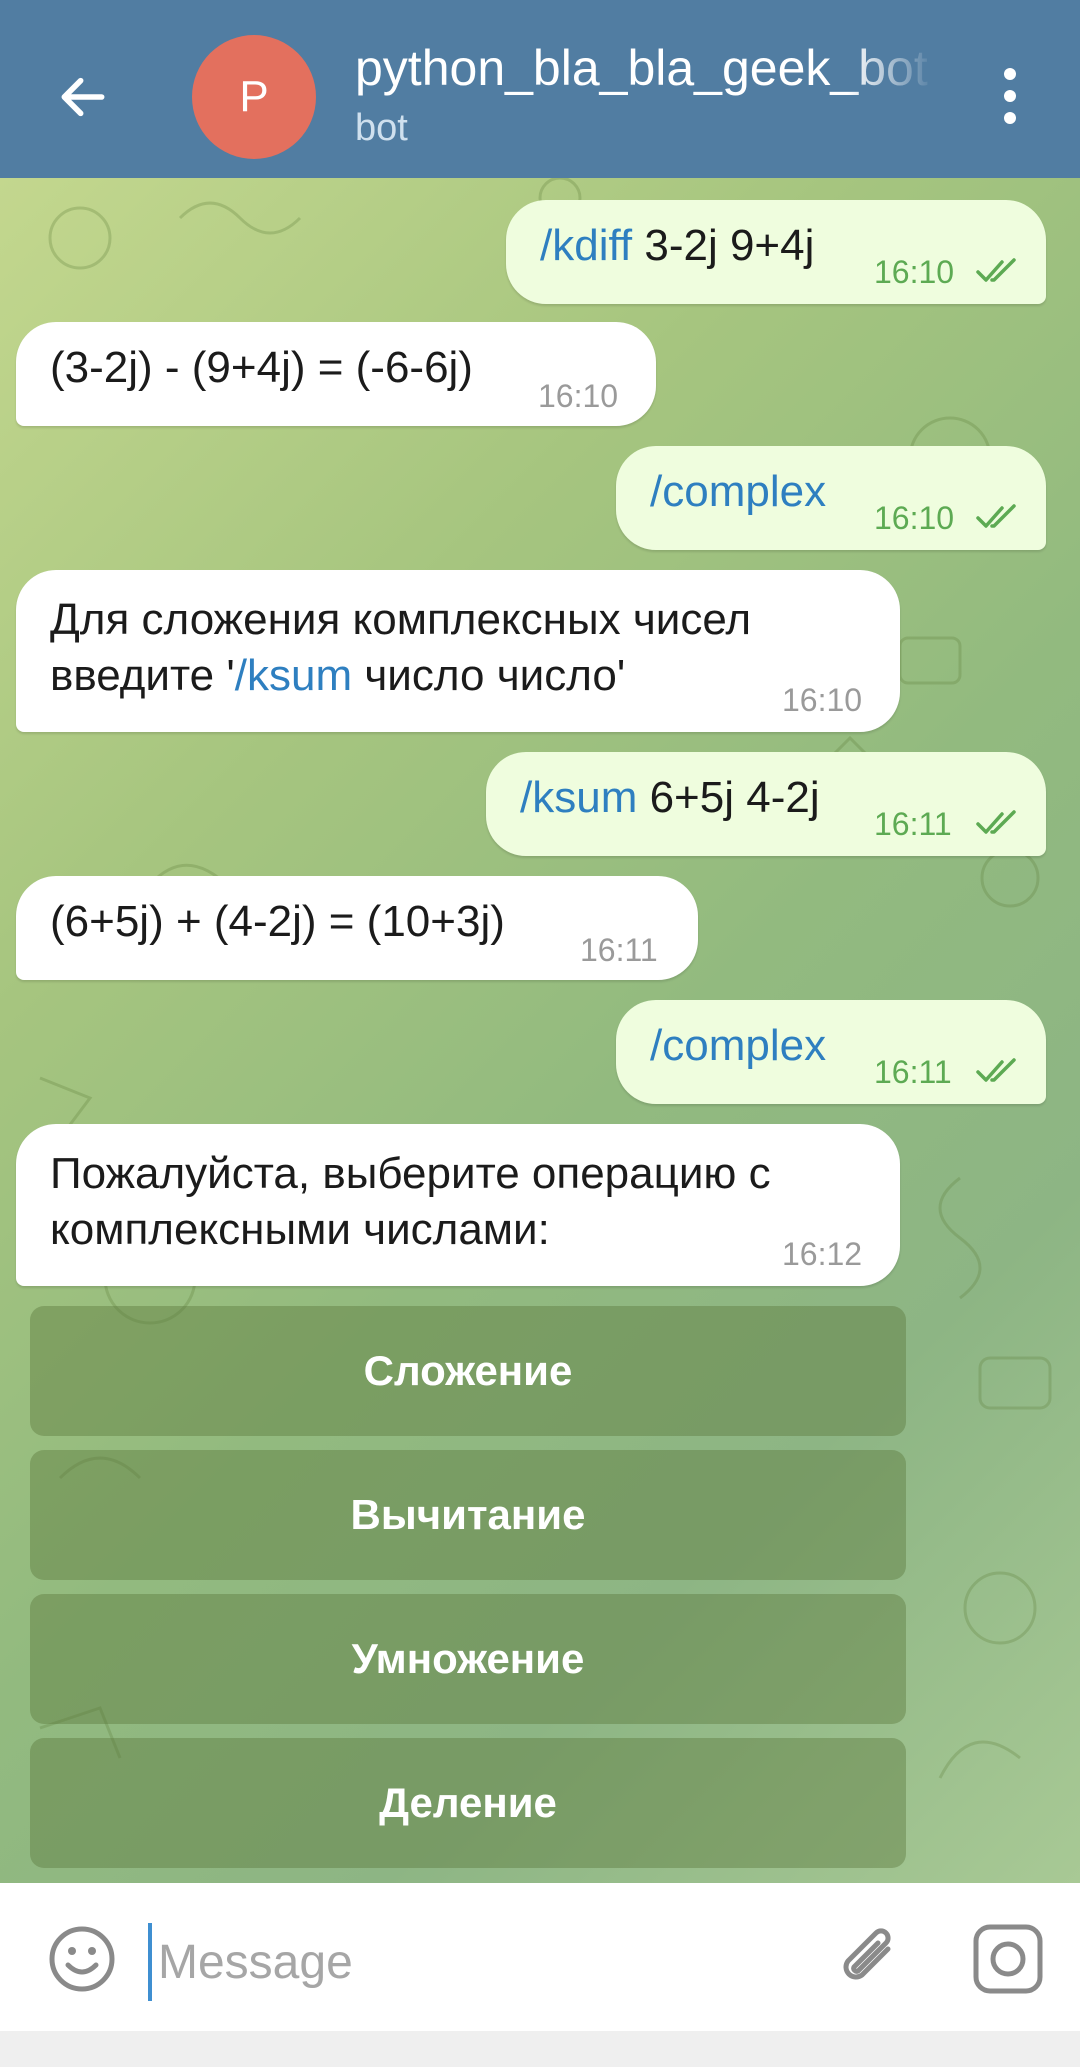 Image resolution: width=1080 pixels, height=2067 pixels. Describe the element at coordinates (142, 675) in the screenshot. I see `message-fragment: введите '` at that location.